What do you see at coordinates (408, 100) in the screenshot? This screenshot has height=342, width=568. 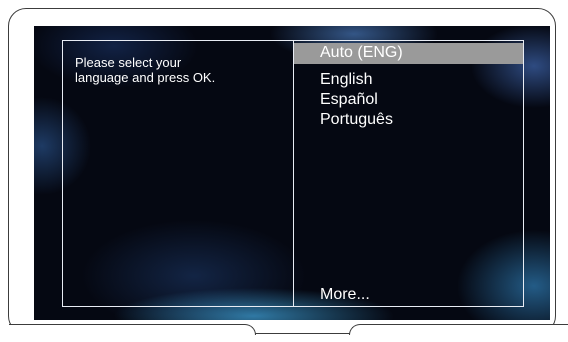 I see `language-option-espanol: Español` at bounding box center [408, 100].